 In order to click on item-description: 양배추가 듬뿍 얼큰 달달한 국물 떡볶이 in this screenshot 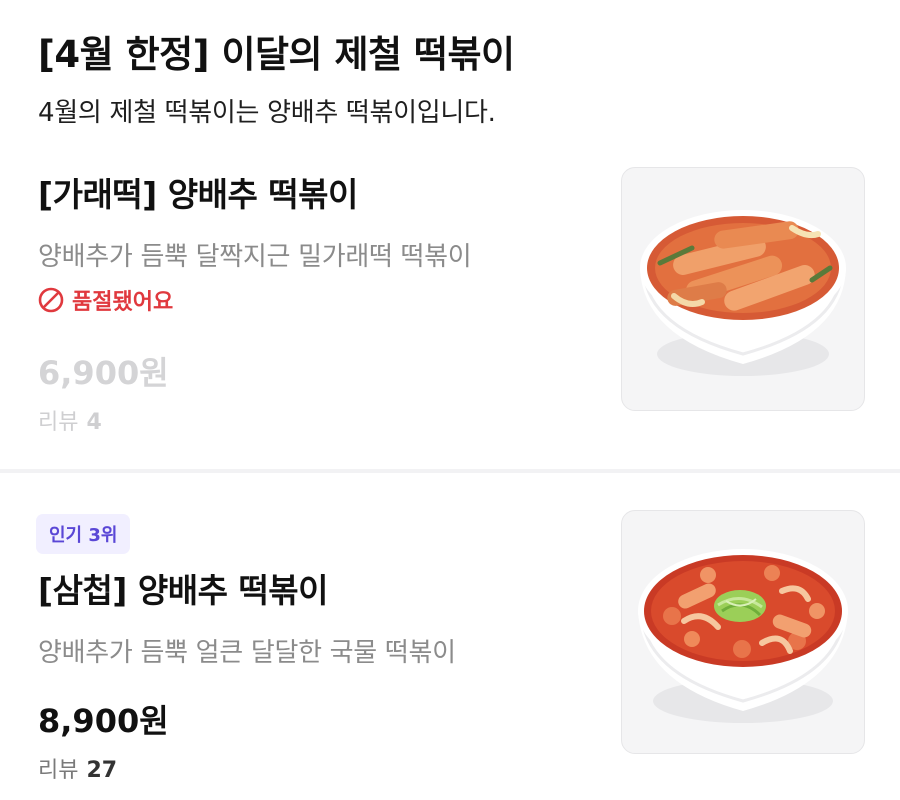, I will do `click(247, 653)`.